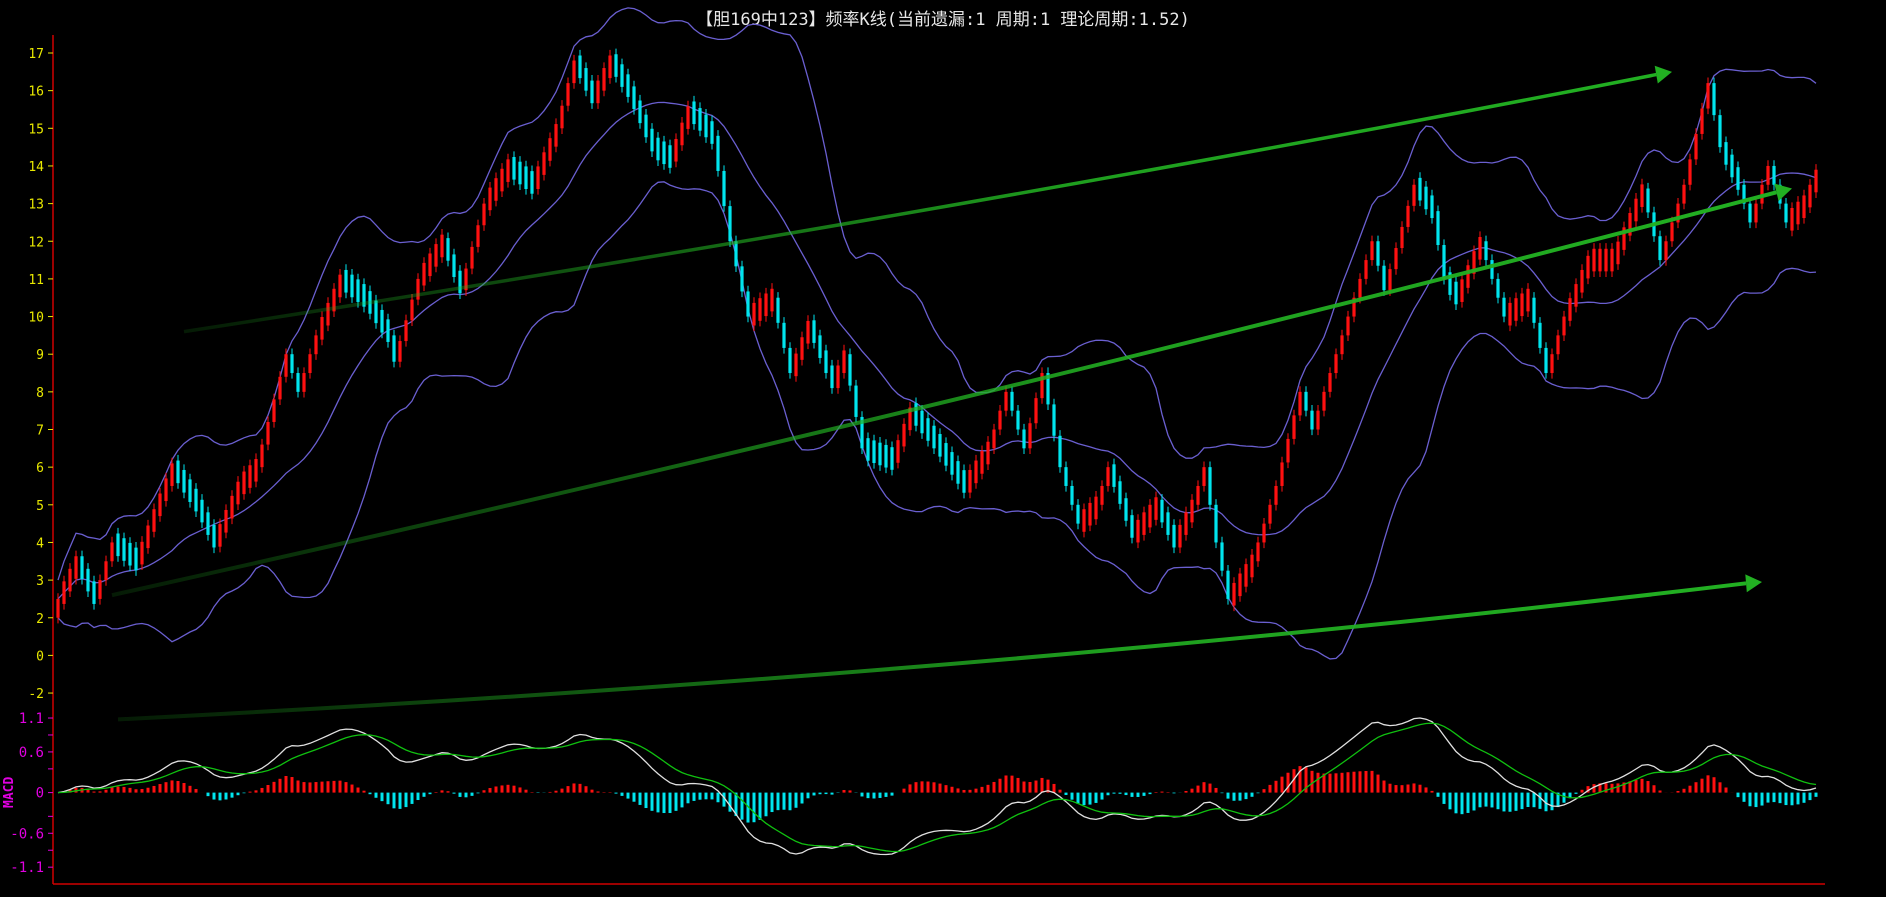 Image resolution: width=1886 pixels, height=897 pixels. What do you see at coordinates (40, 355) in the screenshot?
I see `y-tick-label: 9` at bounding box center [40, 355].